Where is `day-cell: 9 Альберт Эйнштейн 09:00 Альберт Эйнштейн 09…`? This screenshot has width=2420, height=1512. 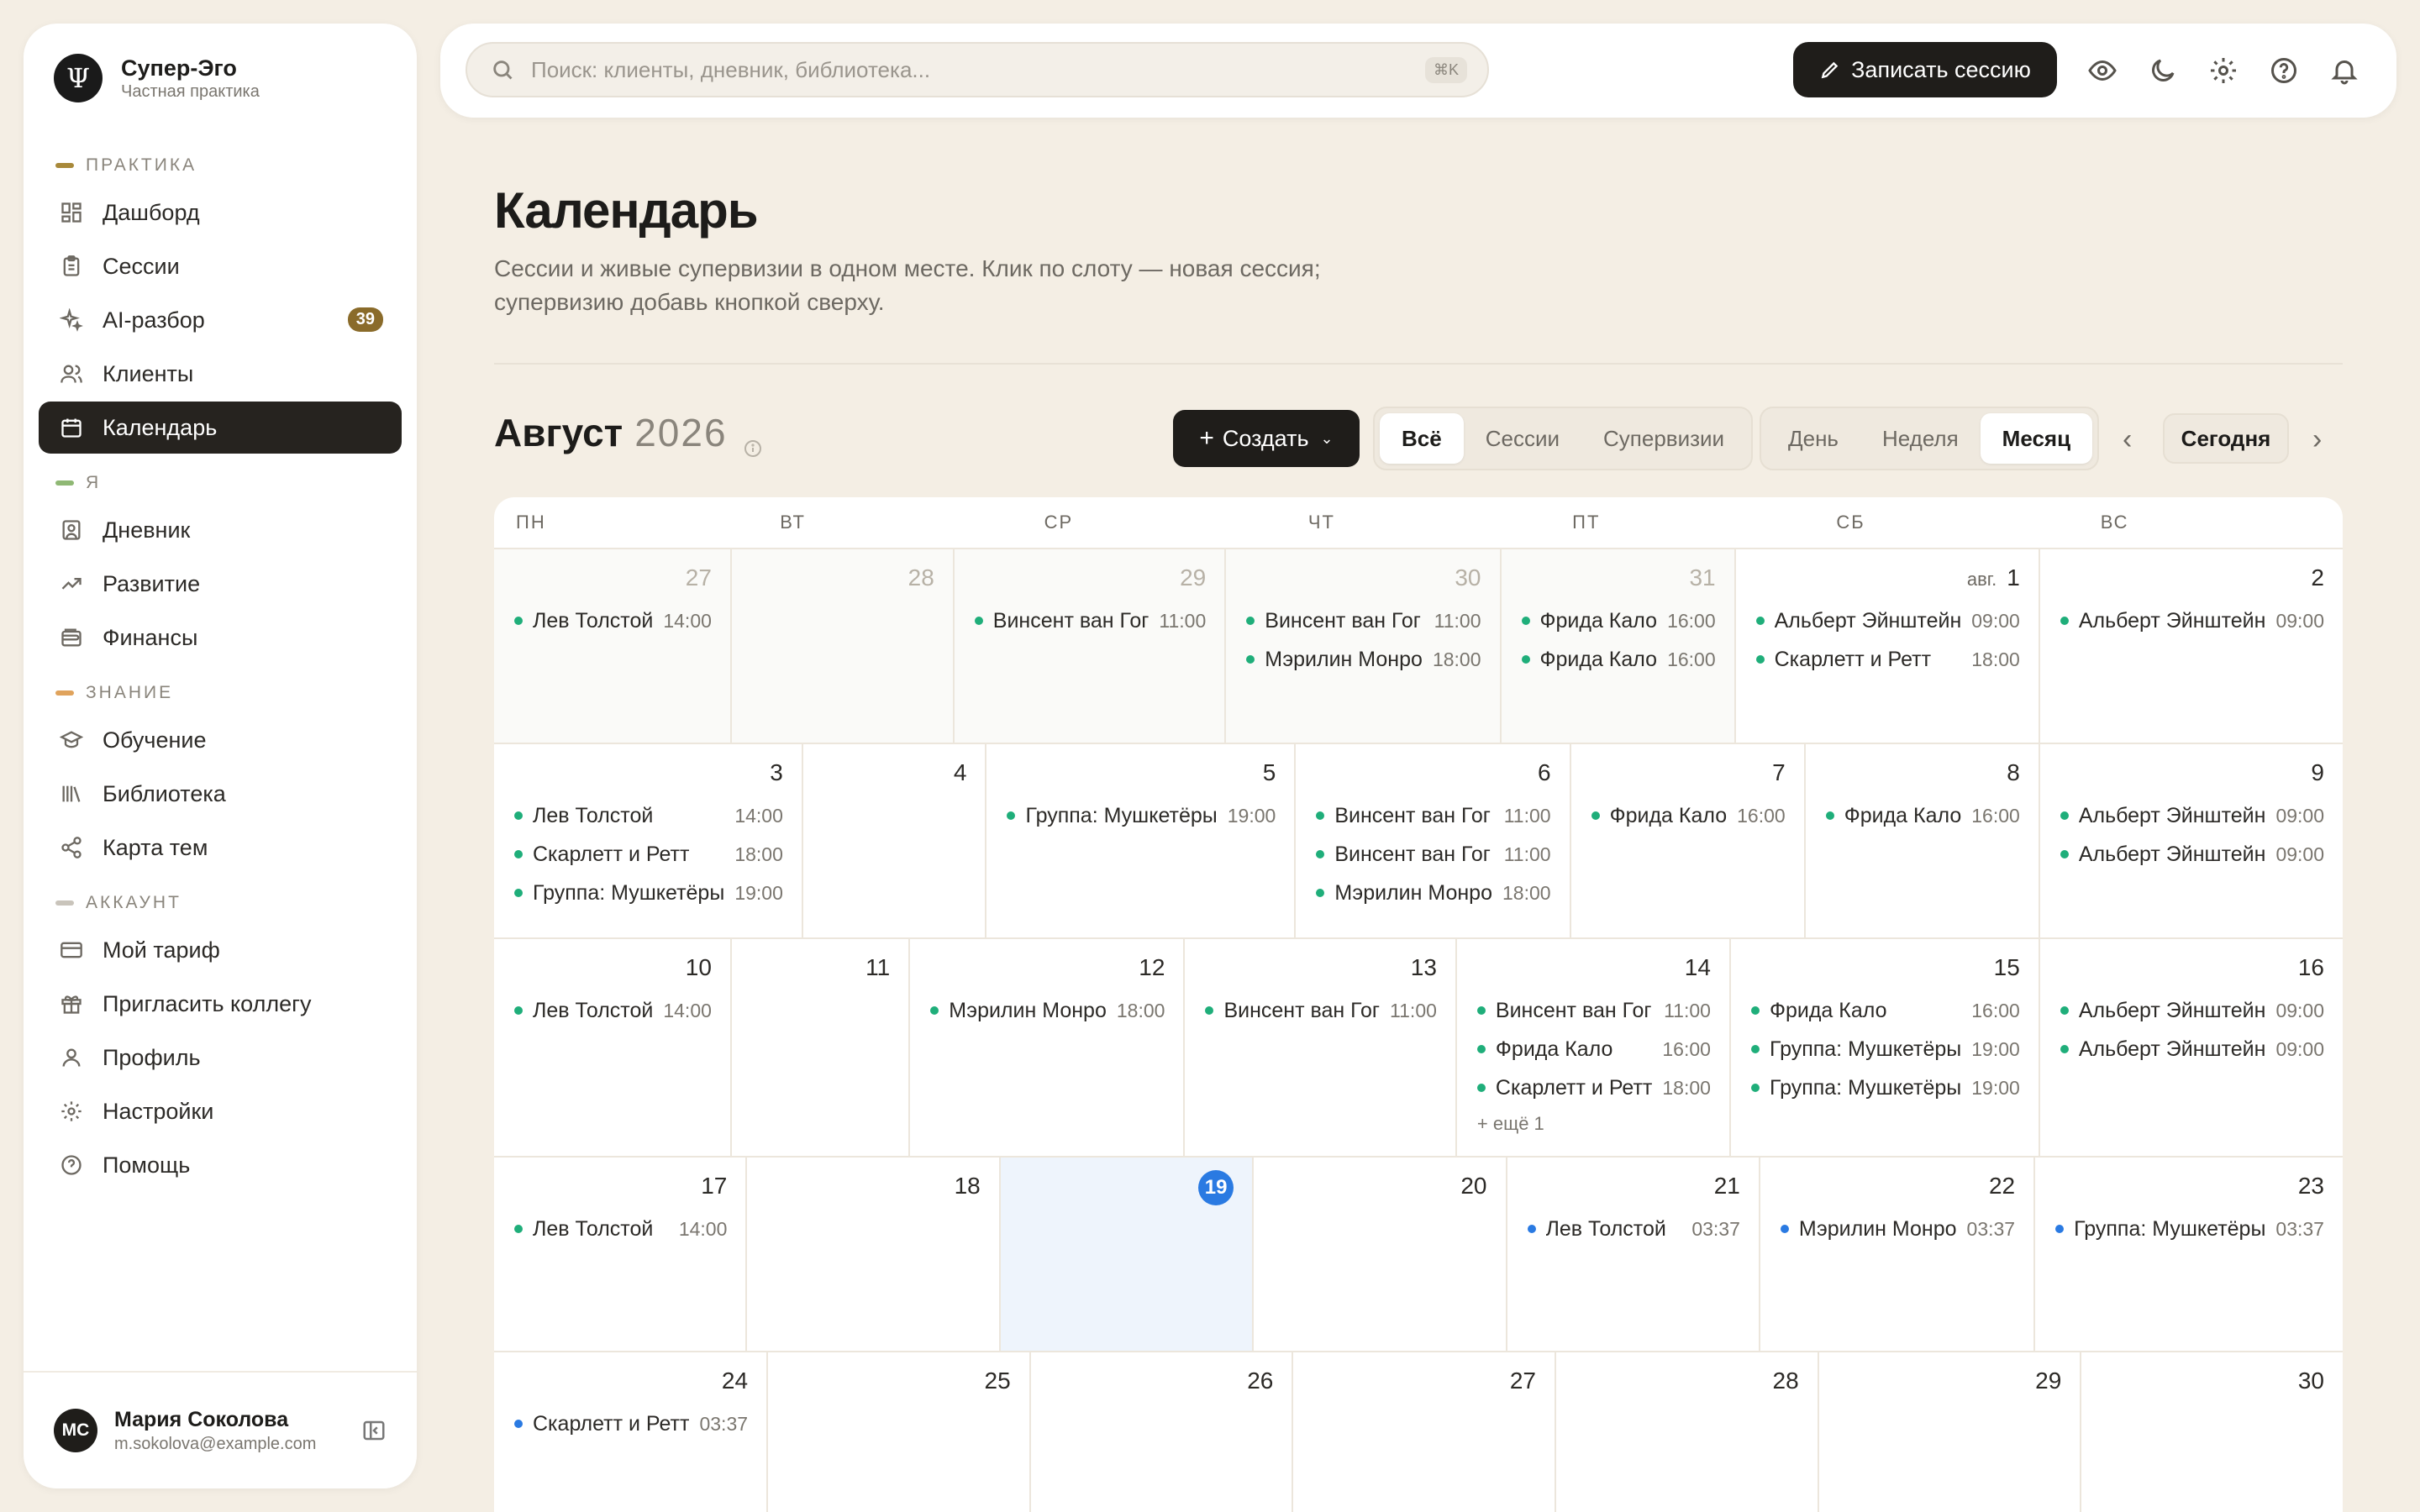 day-cell: 9 Альберт Эйнштейн 09:00 Альберт Эйнштейн 09… is located at coordinates (2191, 840).